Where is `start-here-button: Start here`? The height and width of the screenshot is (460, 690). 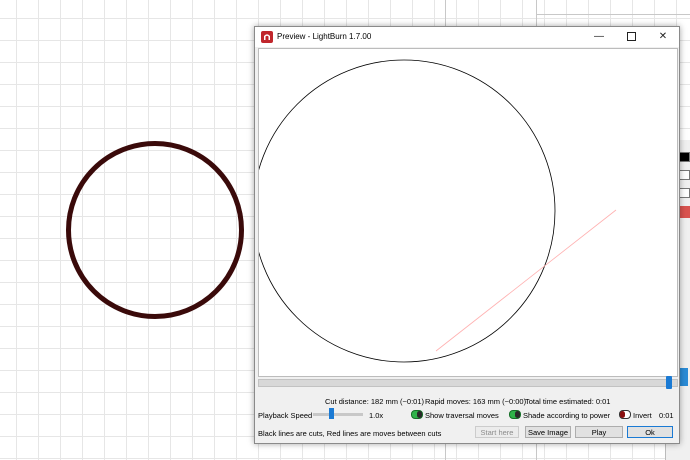
start-here-button: Start here is located at coordinates (497, 432).